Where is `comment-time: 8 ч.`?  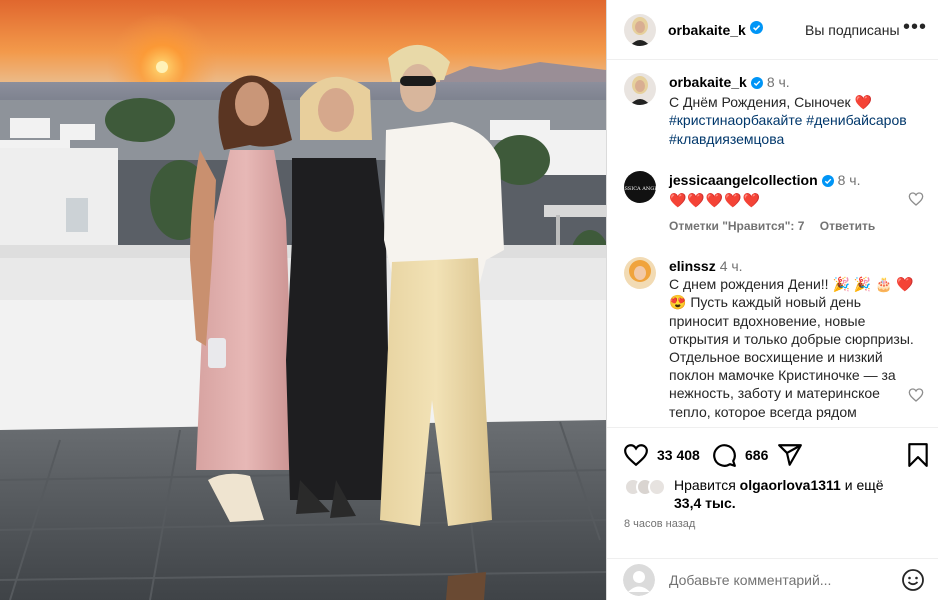
comment-time: 8 ч. is located at coordinates (849, 180).